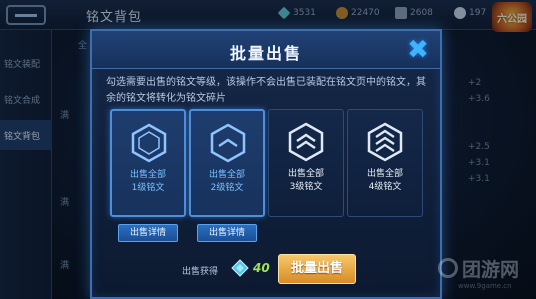 The image size is (536, 299). I want to click on card-label: 出售全部 1级铭文, so click(147, 181).